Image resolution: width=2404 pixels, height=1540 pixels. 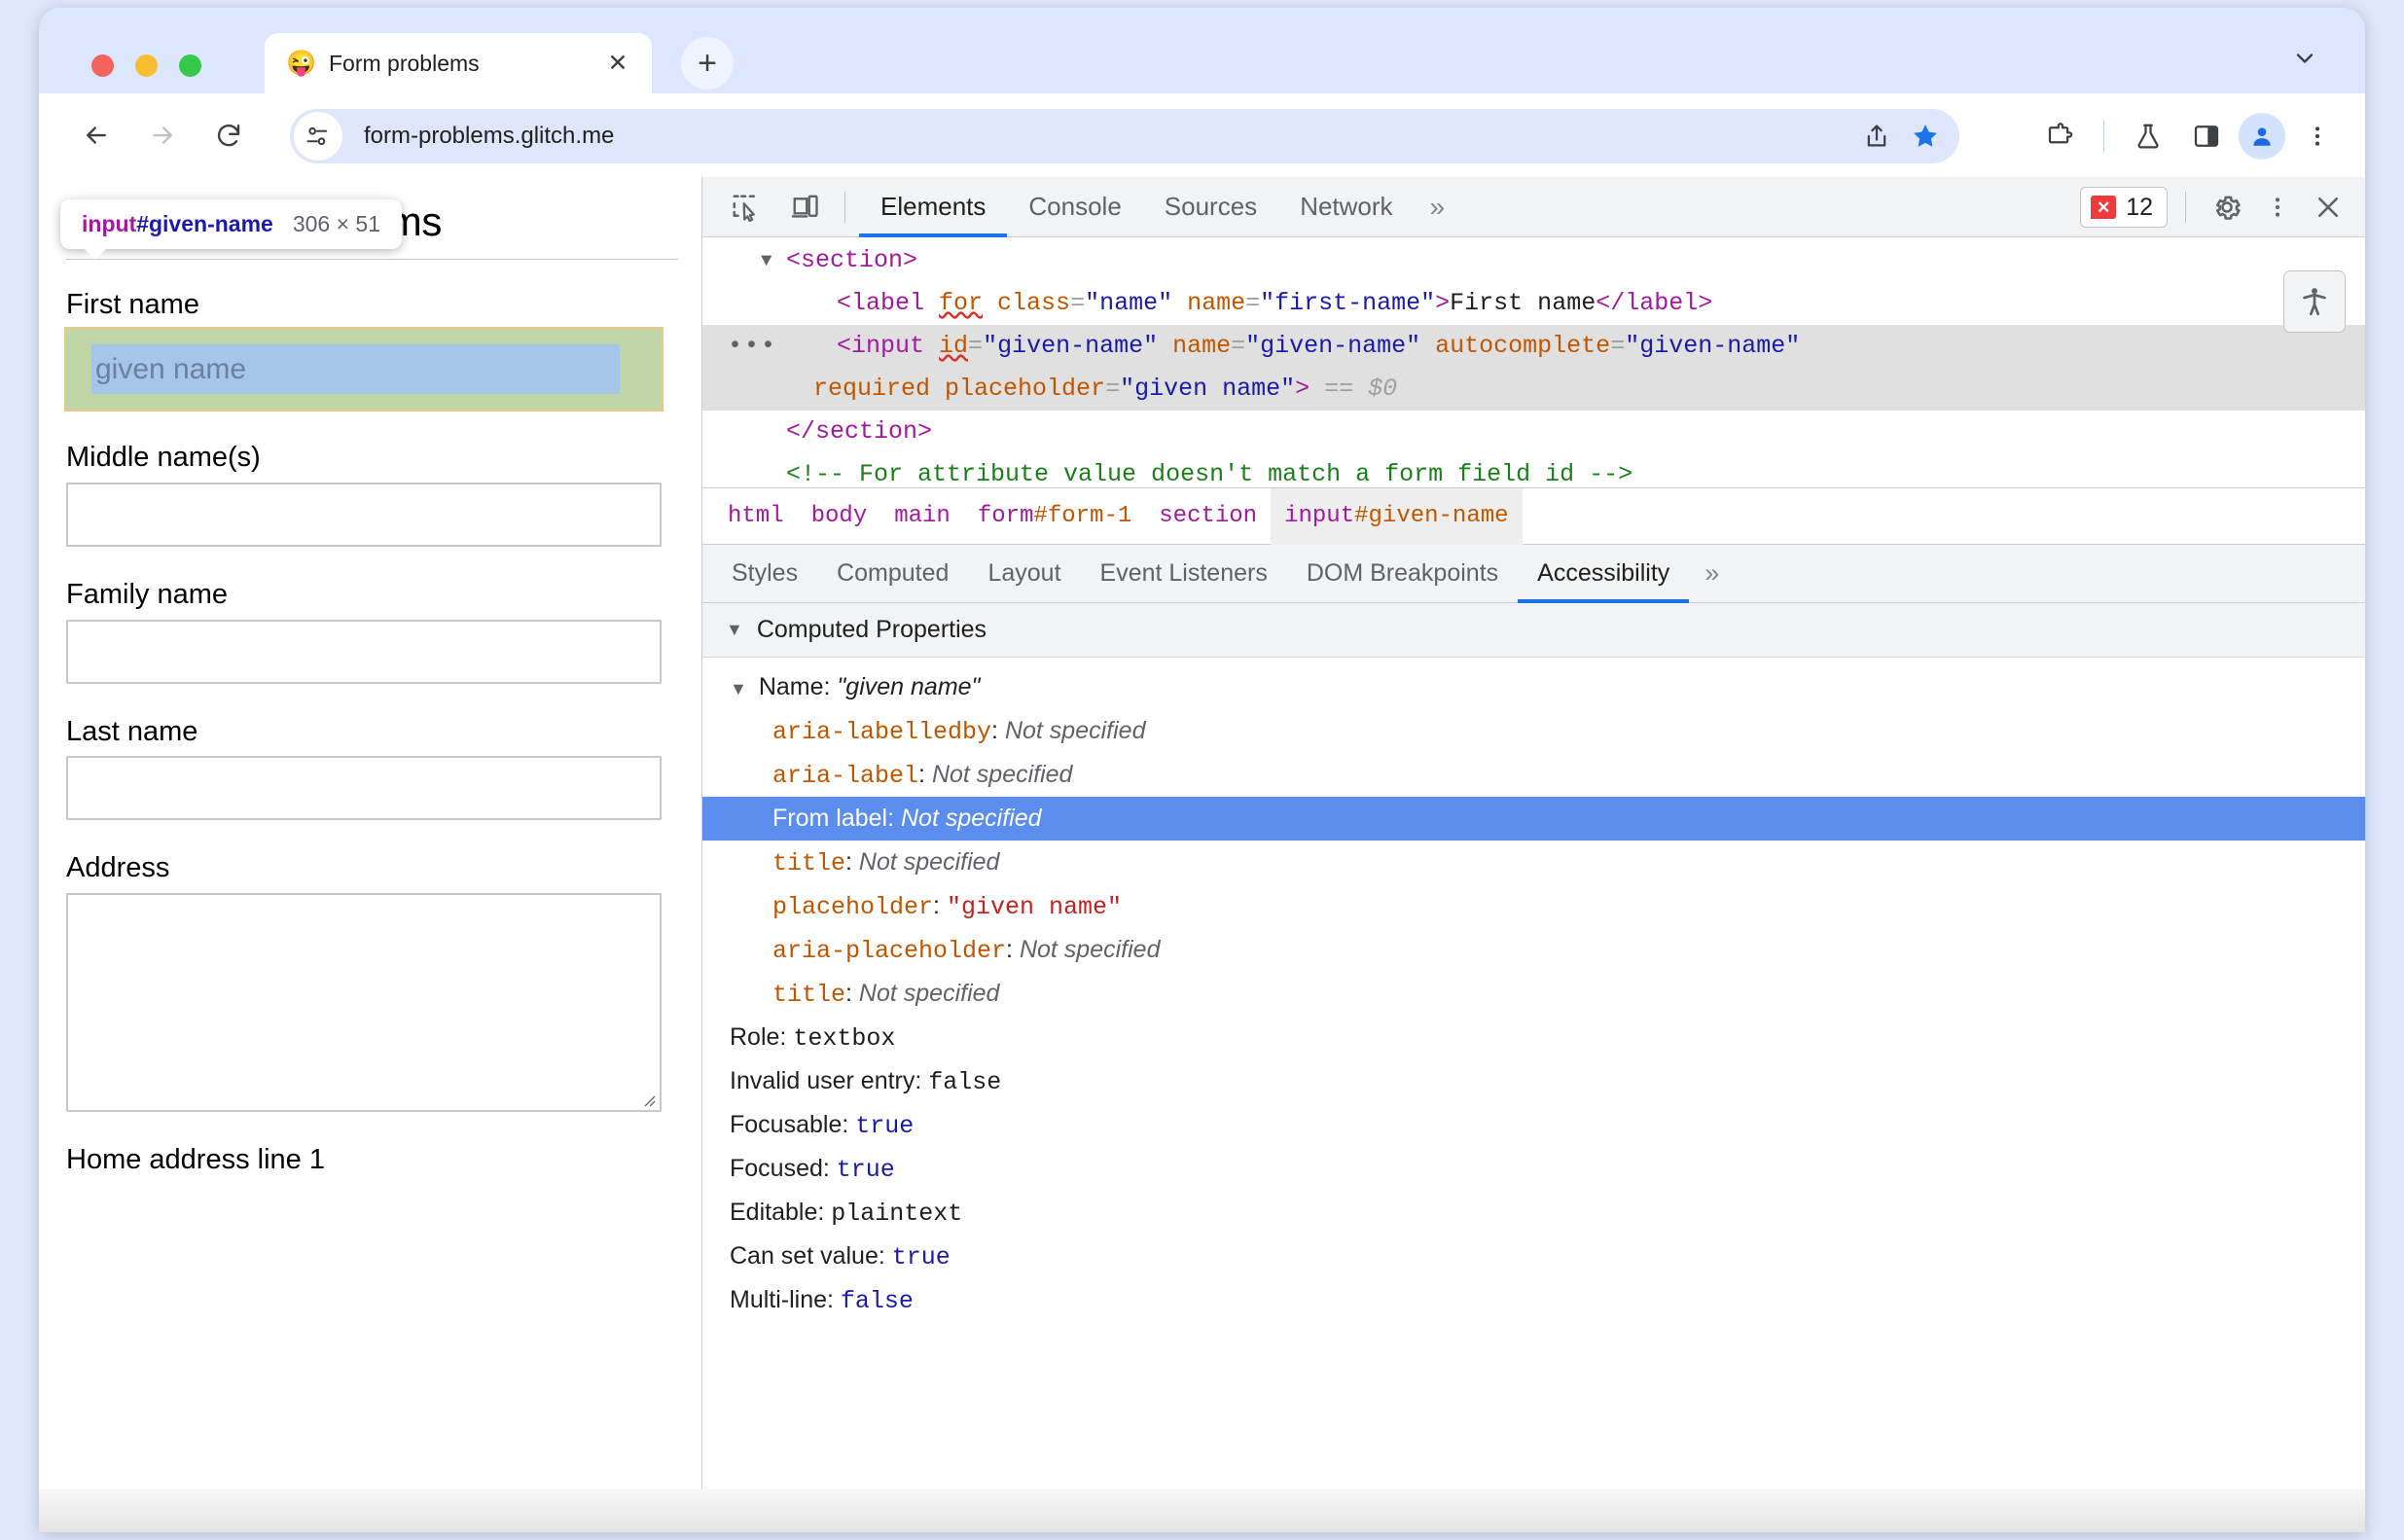 What do you see at coordinates (809, 995) in the screenshot?
I see `property-source-name: title` at bounding box center [809, 995].